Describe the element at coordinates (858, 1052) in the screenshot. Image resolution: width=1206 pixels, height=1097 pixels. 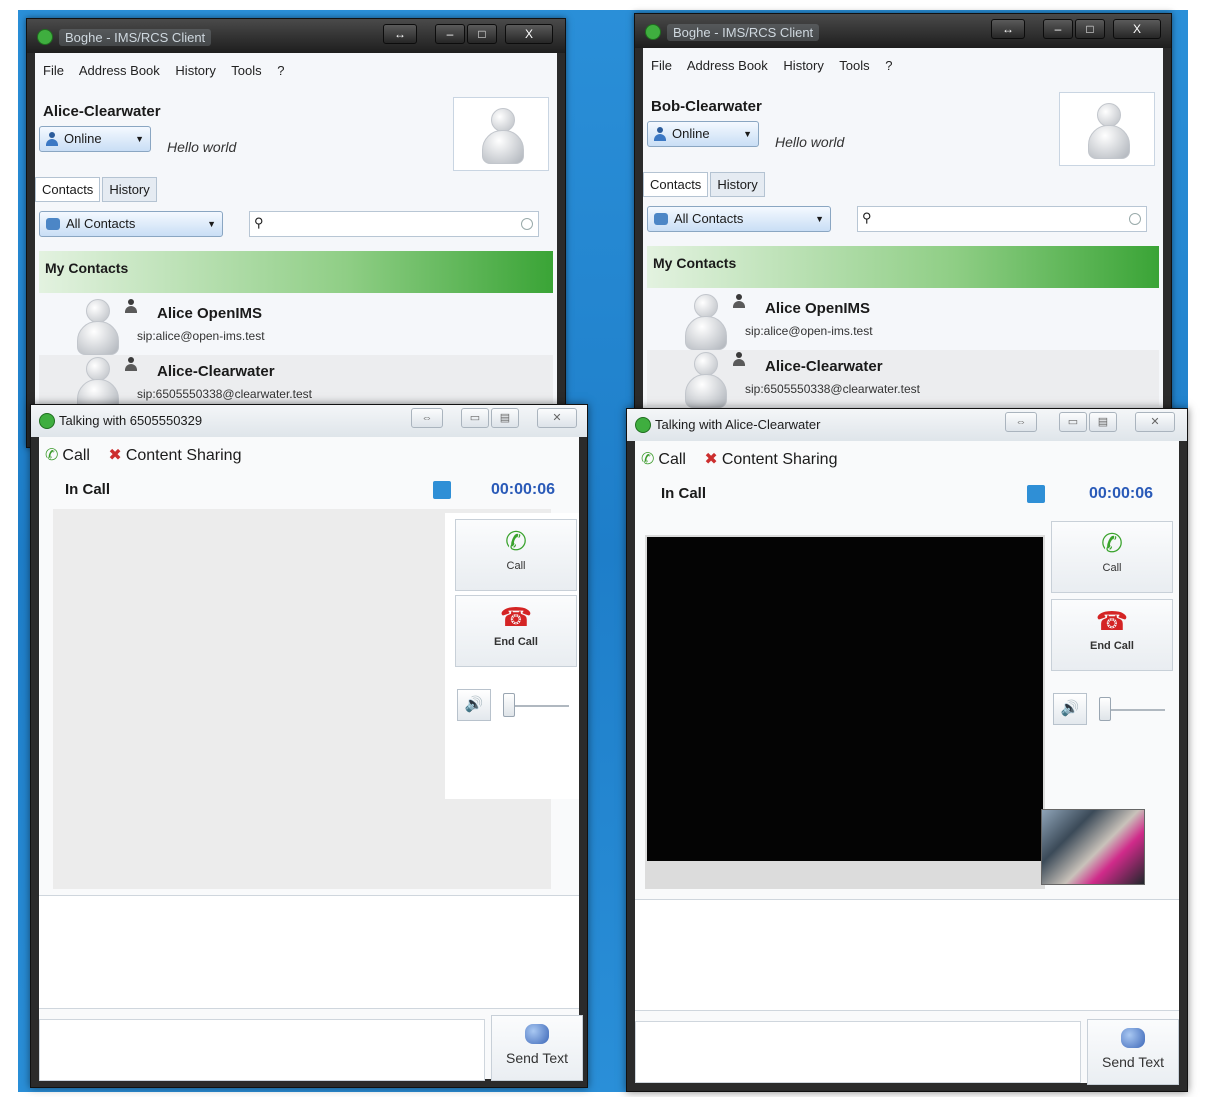
I see `right-chat-input` at that location.